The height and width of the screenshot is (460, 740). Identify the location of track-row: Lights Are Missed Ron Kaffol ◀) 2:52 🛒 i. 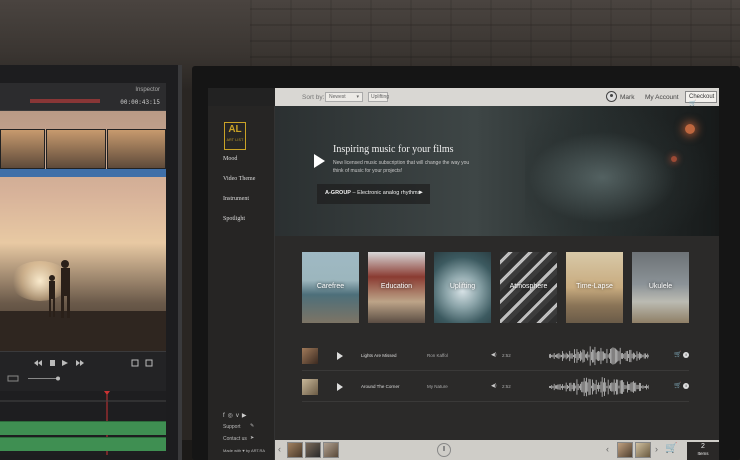
(495, 356).